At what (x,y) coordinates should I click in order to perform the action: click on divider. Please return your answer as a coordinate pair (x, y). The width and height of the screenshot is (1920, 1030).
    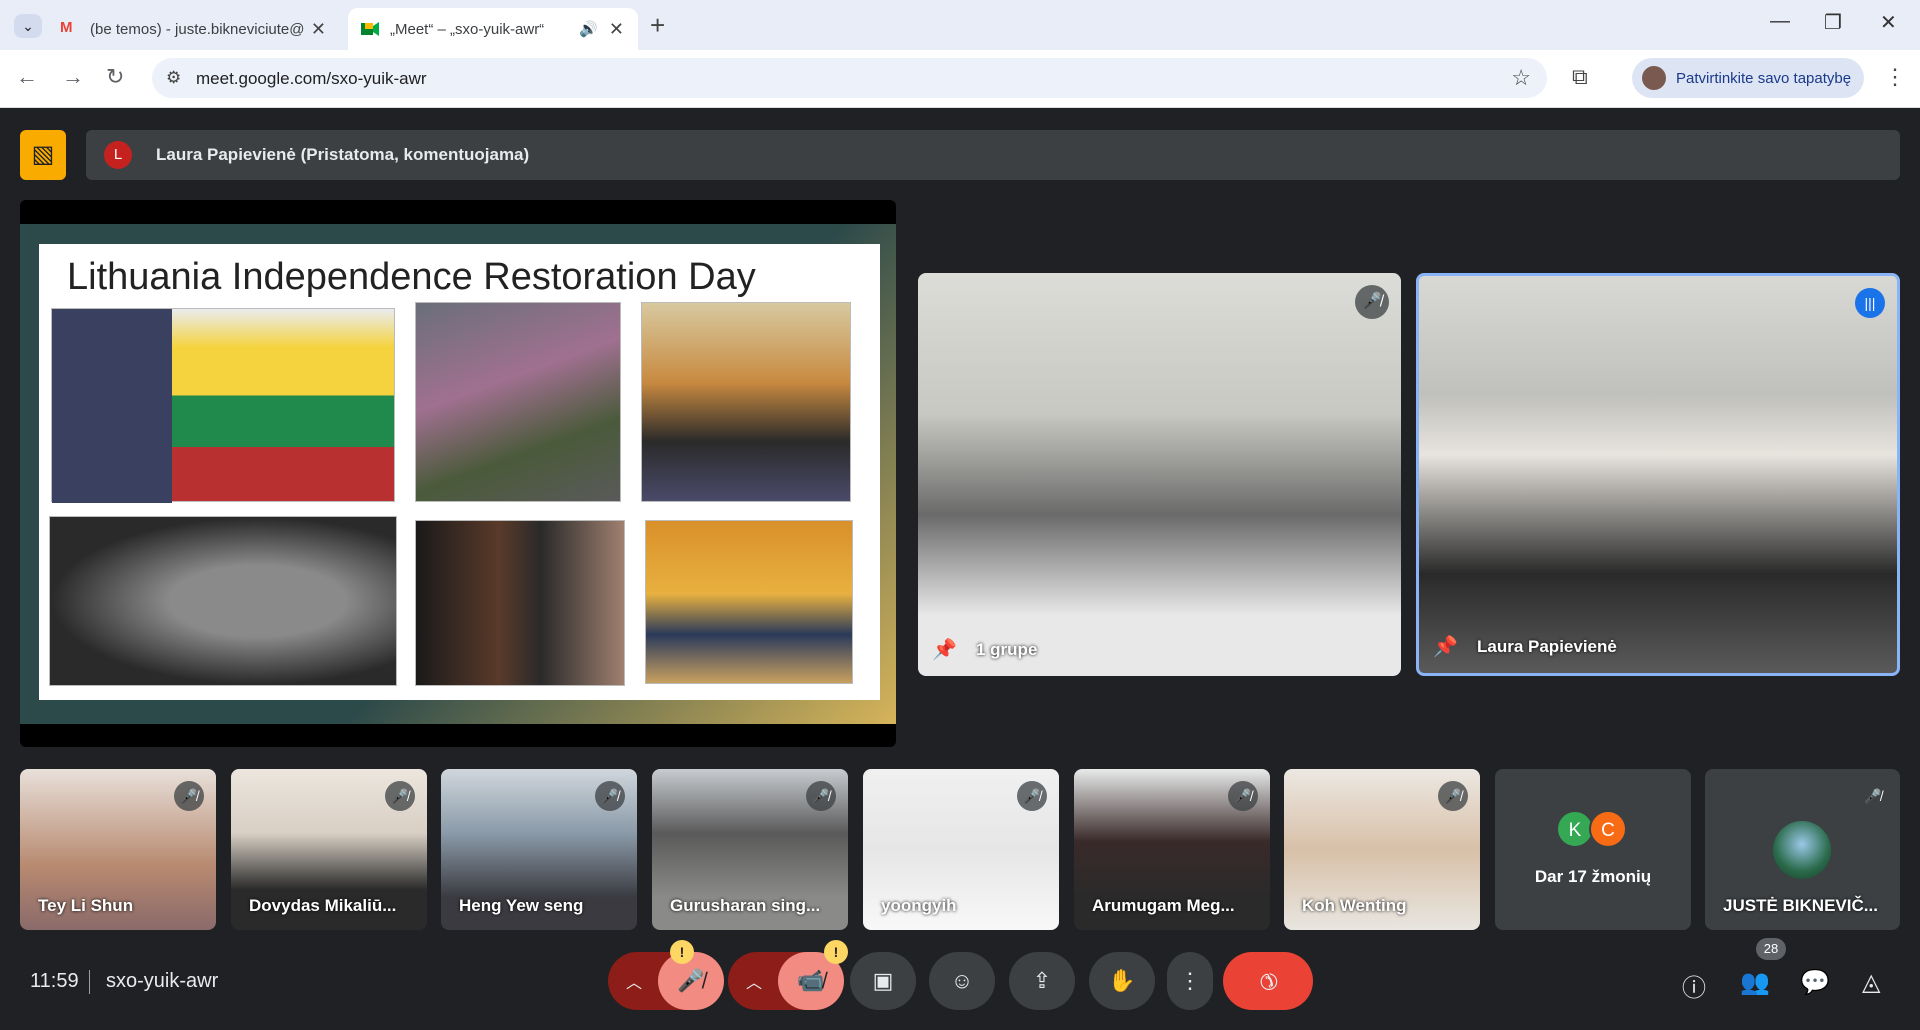
    Looking at the image, I should click on (89, 982).